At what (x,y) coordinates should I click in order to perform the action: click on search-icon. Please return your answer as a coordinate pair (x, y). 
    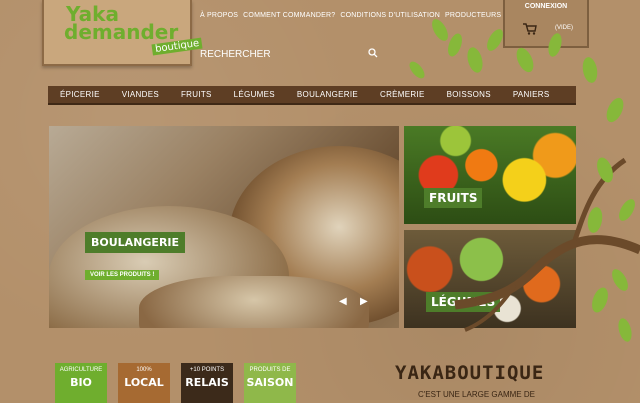
    Looking at the image, I should click on (373, 53).